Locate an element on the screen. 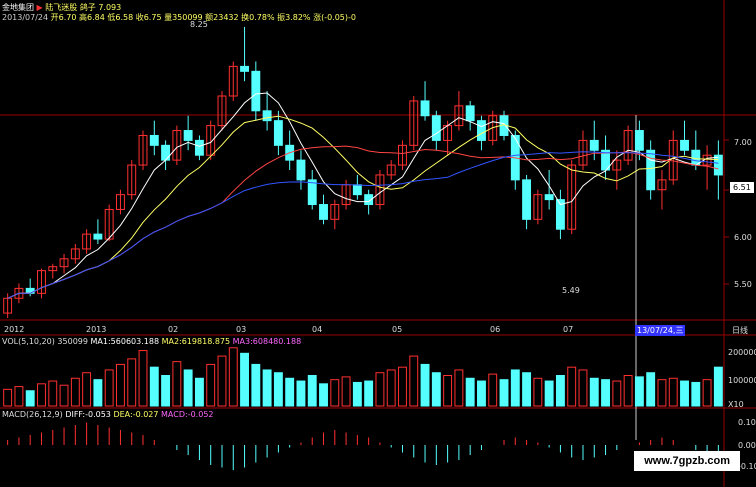  header-line1: 金地集团 ▶ 陆飞迷股 鸽子 7.093 is located at coordinates (62, 7).